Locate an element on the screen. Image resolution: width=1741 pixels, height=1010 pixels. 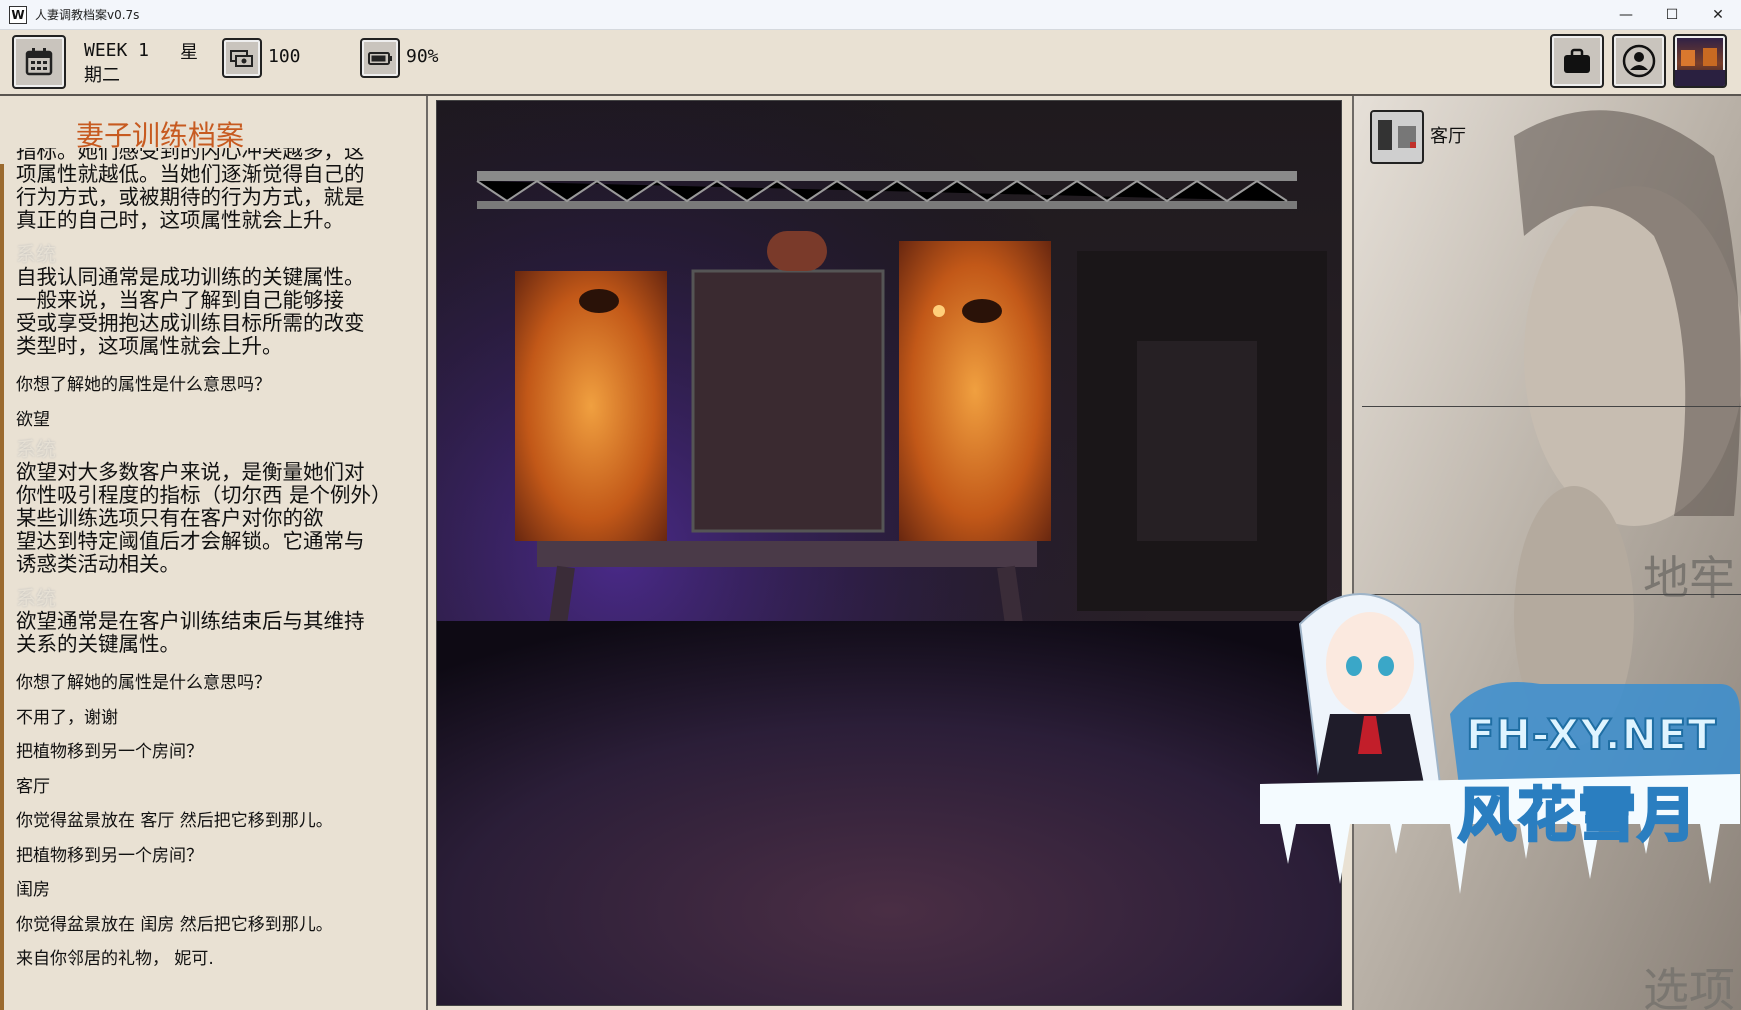
battery-button is located at coordinates (380, 58).